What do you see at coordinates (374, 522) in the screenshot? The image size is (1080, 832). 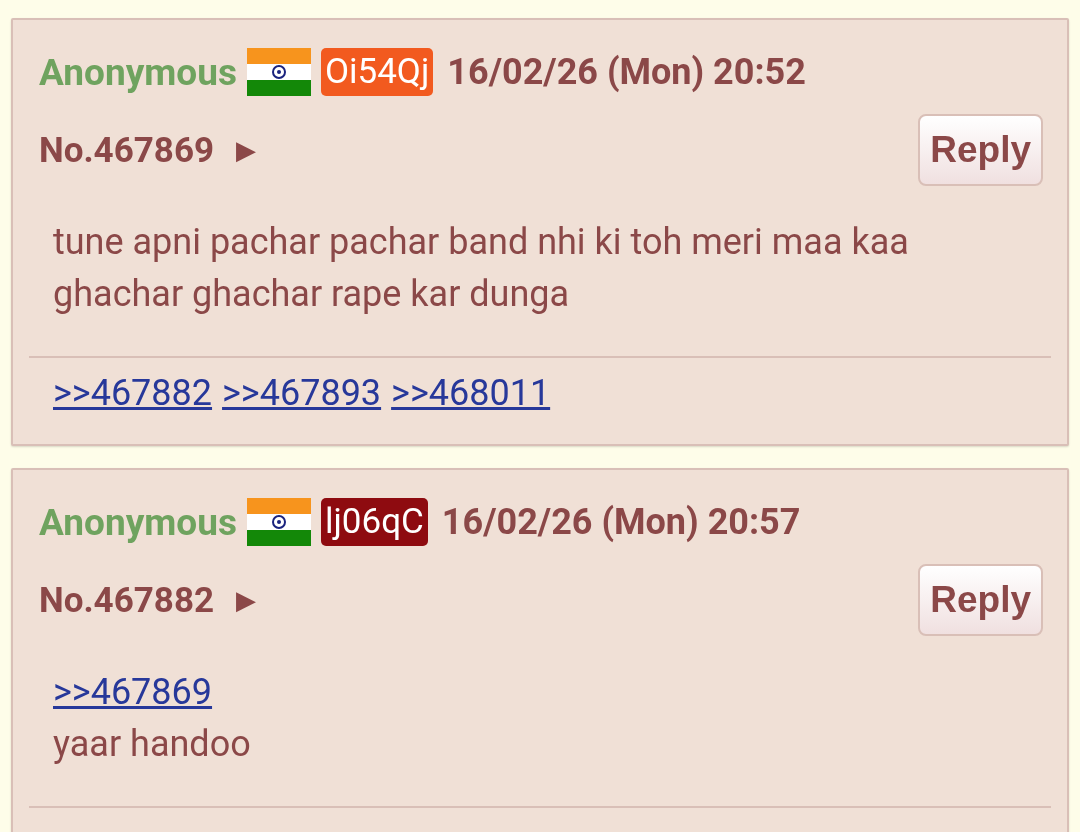 I see `poster-id: lj06qC` at bounding box center [374, 522].